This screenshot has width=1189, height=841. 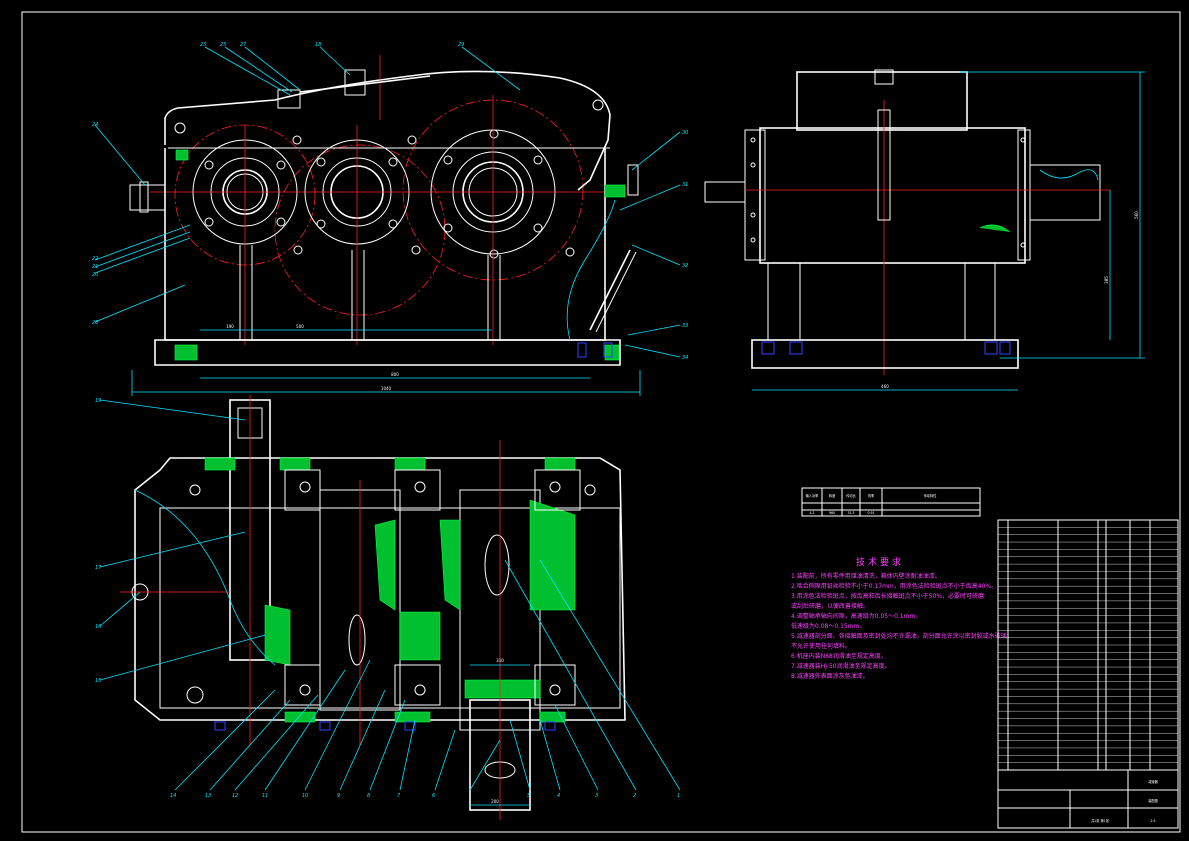 What do you see at coordinates (98, 568) in the screenshot?
I see `label-plan-left-1: 17` at bounding box center [98, 568].